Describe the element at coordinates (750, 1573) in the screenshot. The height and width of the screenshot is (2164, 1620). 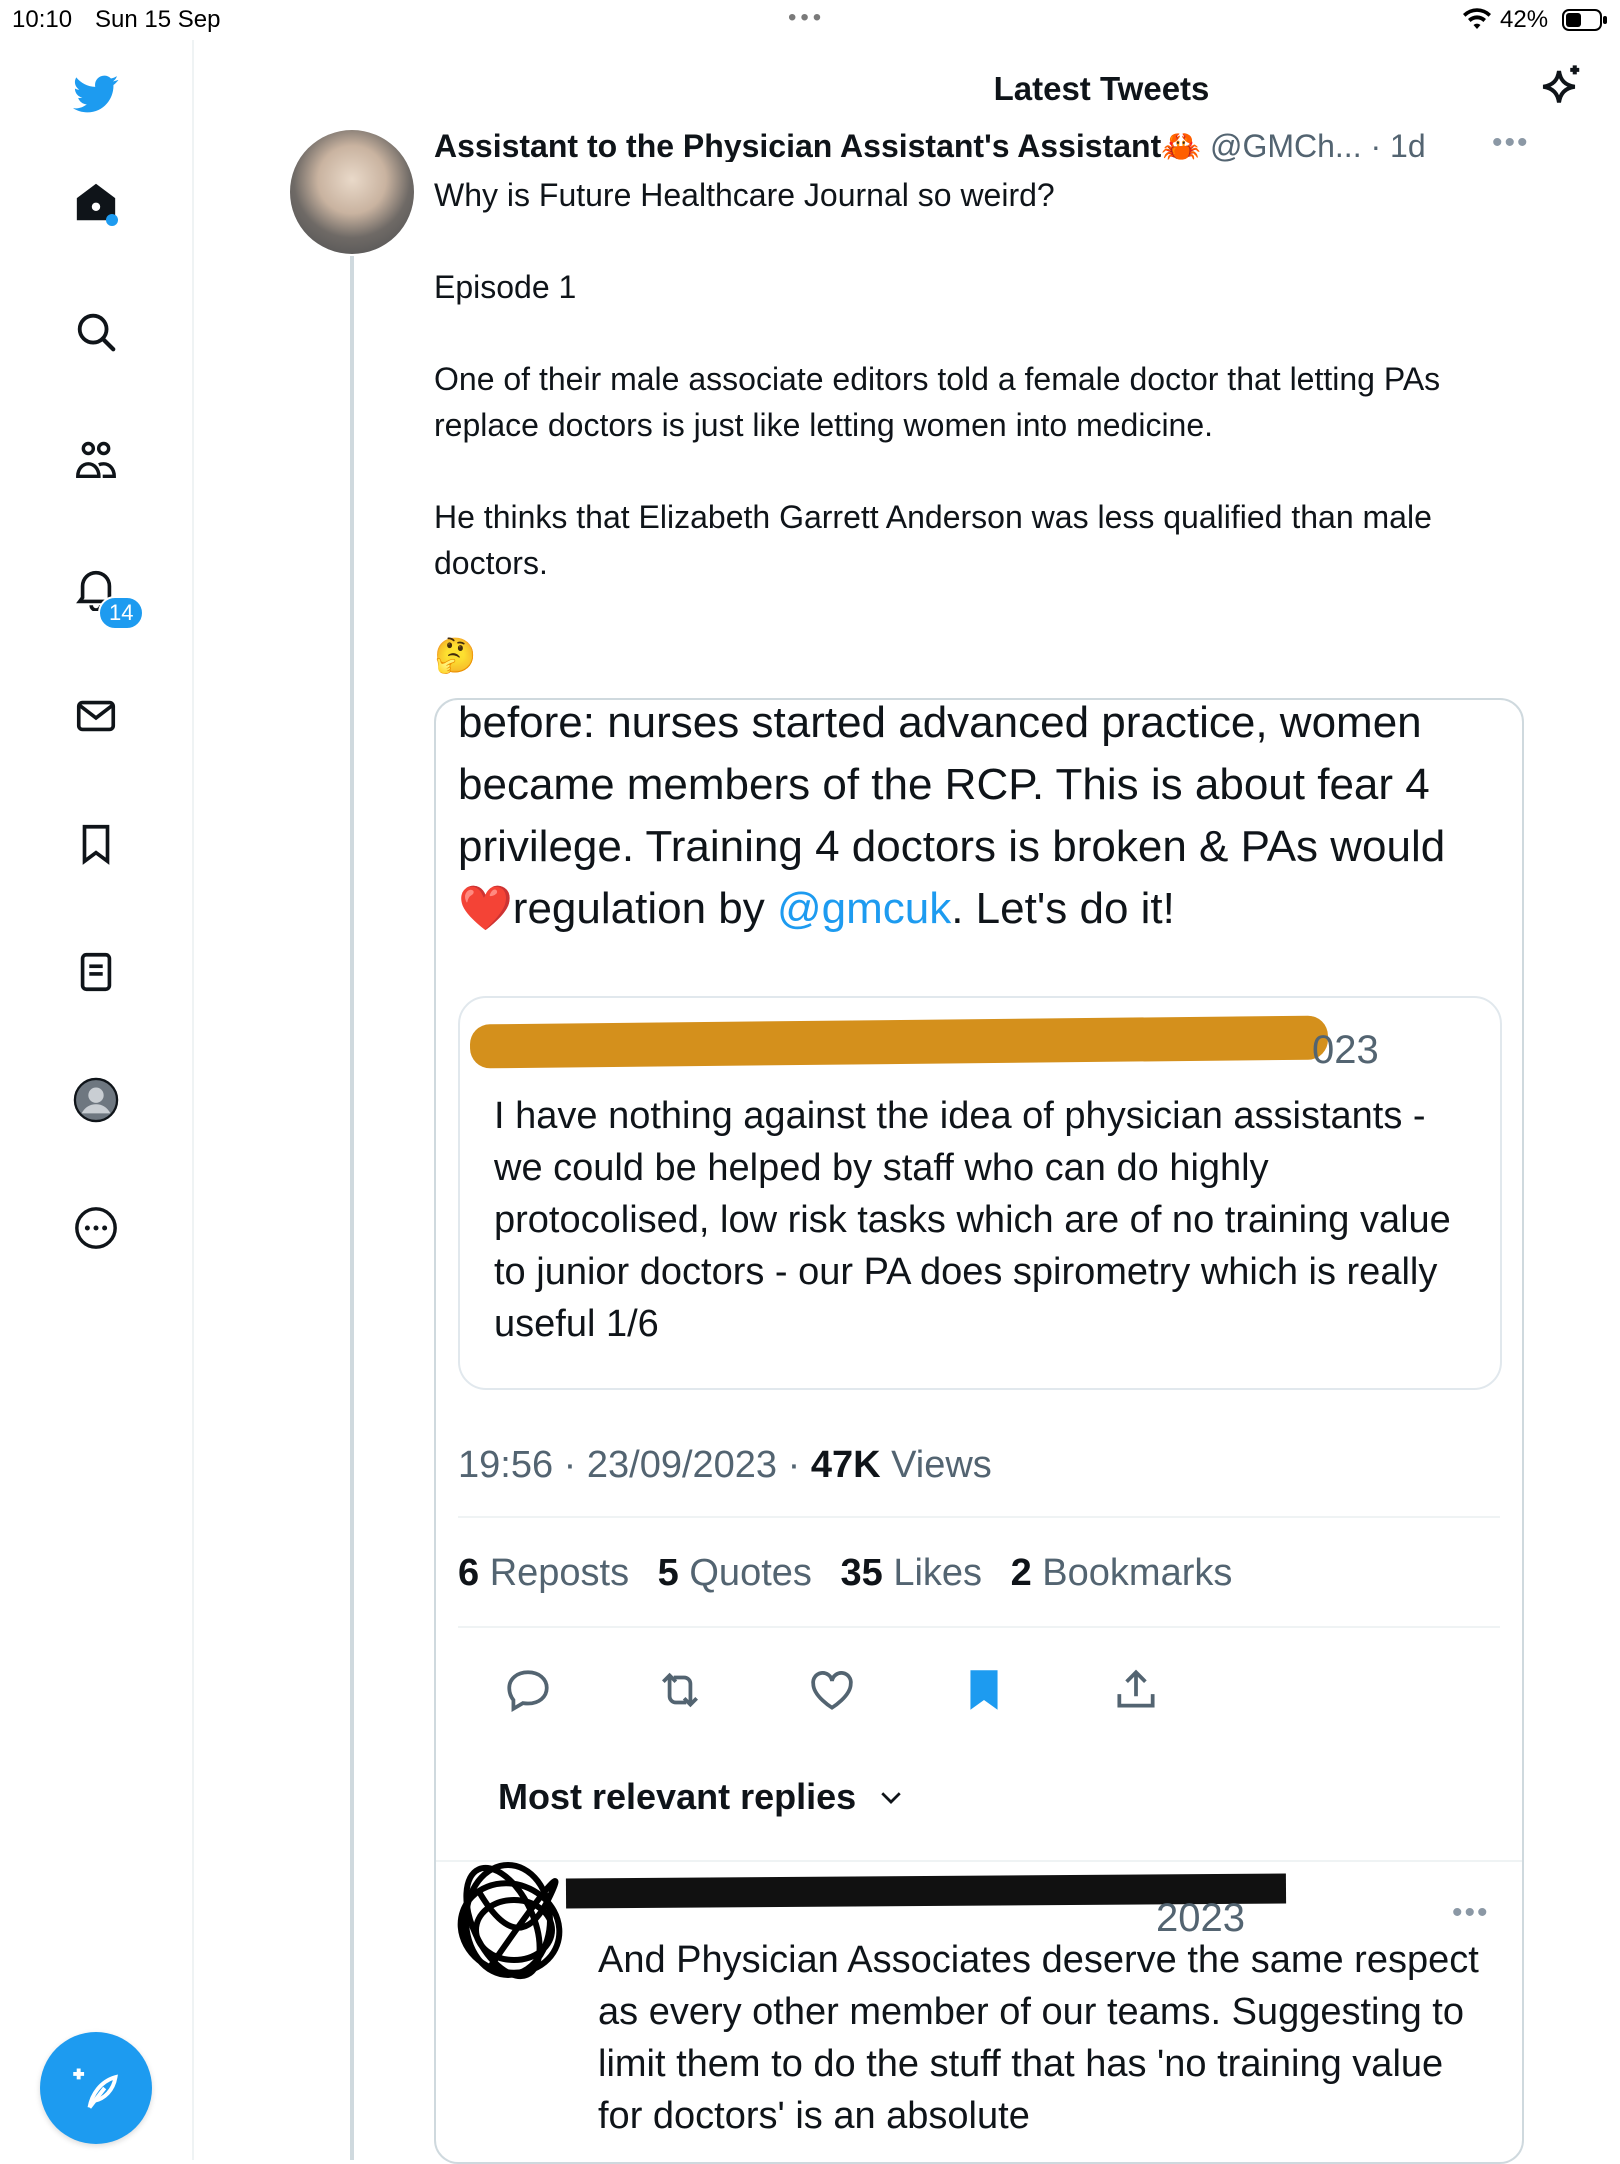
I see `quotes-label: Quotes` at that location.